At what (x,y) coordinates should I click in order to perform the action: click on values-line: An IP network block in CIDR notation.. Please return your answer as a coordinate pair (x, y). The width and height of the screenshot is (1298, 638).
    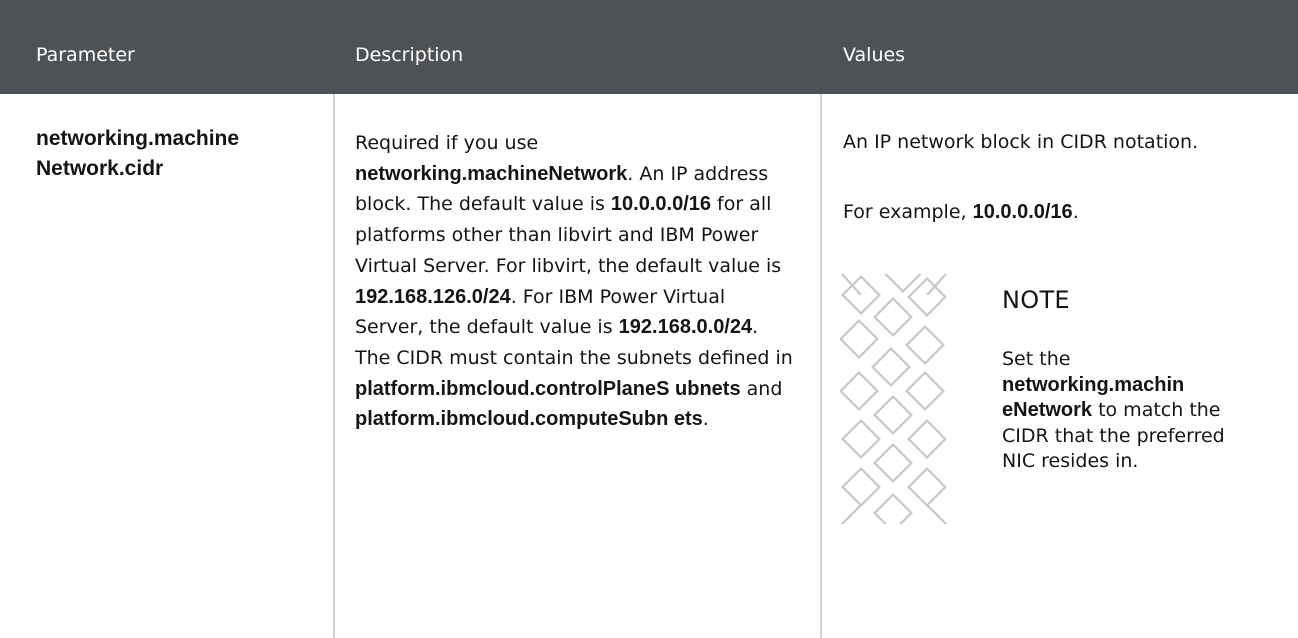
    Looking at the image, I should click on (1021, 142).